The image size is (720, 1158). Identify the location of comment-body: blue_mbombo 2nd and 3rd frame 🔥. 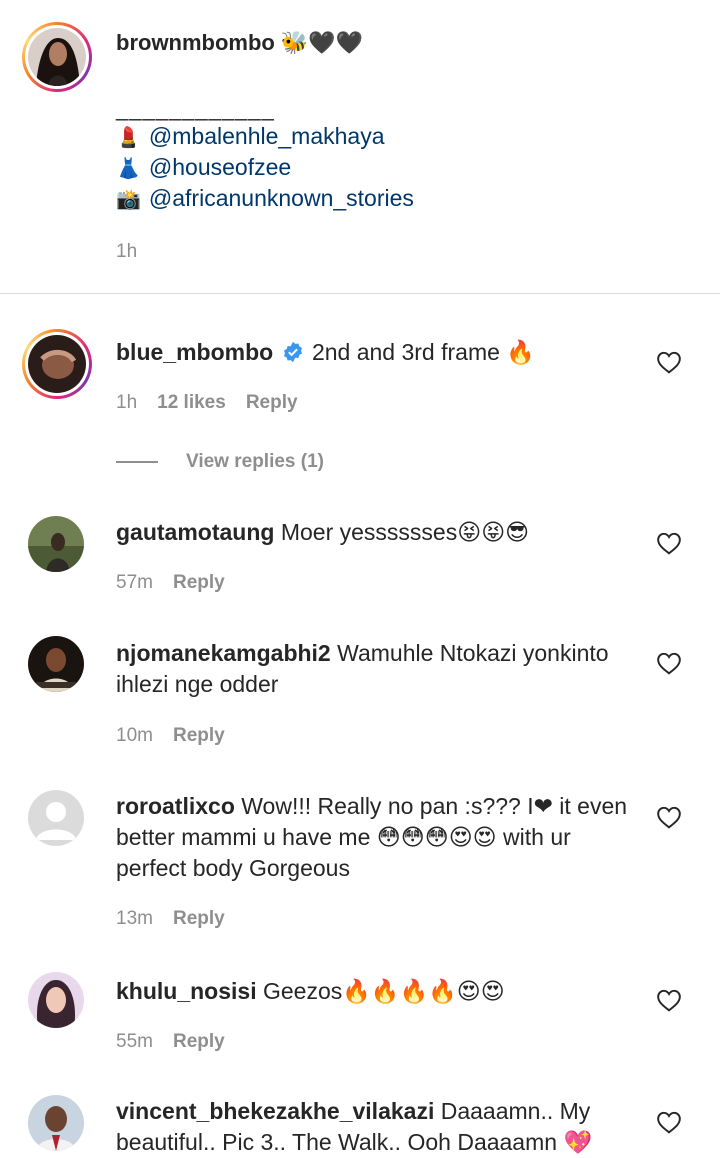
(376, 352).